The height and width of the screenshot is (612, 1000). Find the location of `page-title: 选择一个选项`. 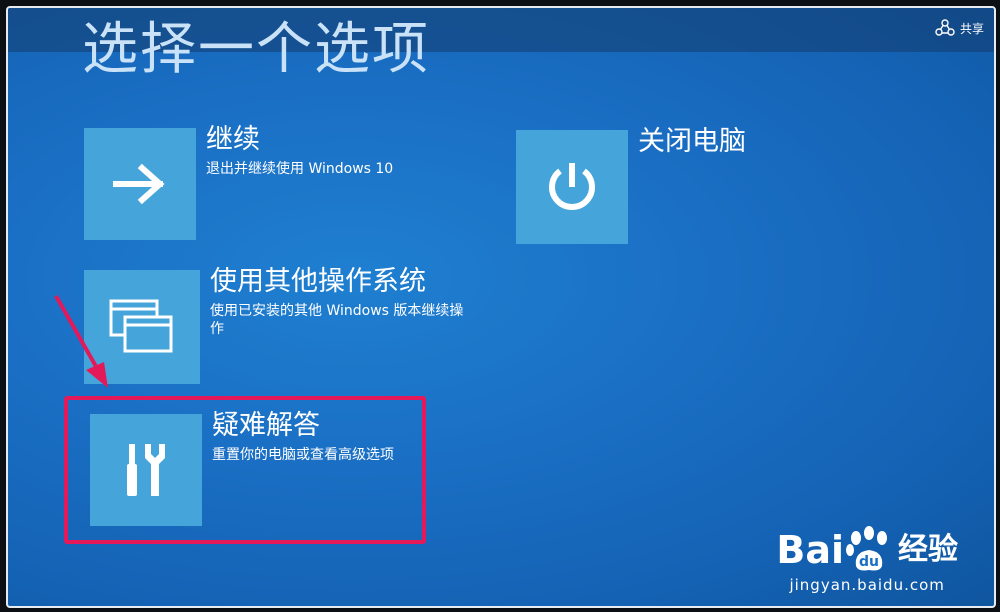

page-title: 选择一个选项 is located at coordinates (256, 49).